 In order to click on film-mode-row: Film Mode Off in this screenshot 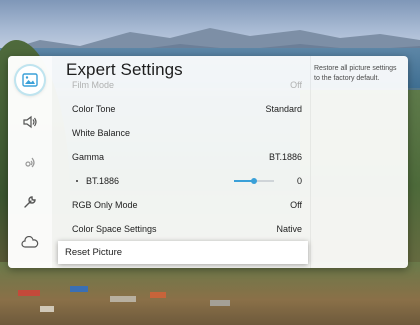, I will do `click(187, 82)`.